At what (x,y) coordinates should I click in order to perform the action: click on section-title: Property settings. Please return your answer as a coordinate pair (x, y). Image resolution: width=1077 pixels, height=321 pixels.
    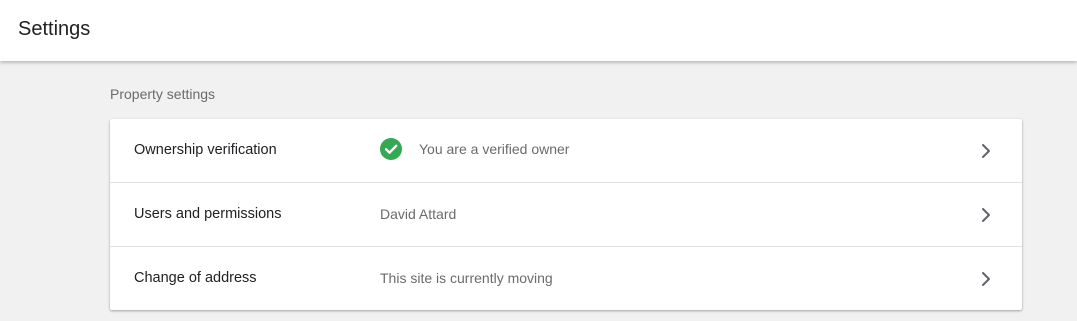
    Looking at the image, I should click on (163, 94).